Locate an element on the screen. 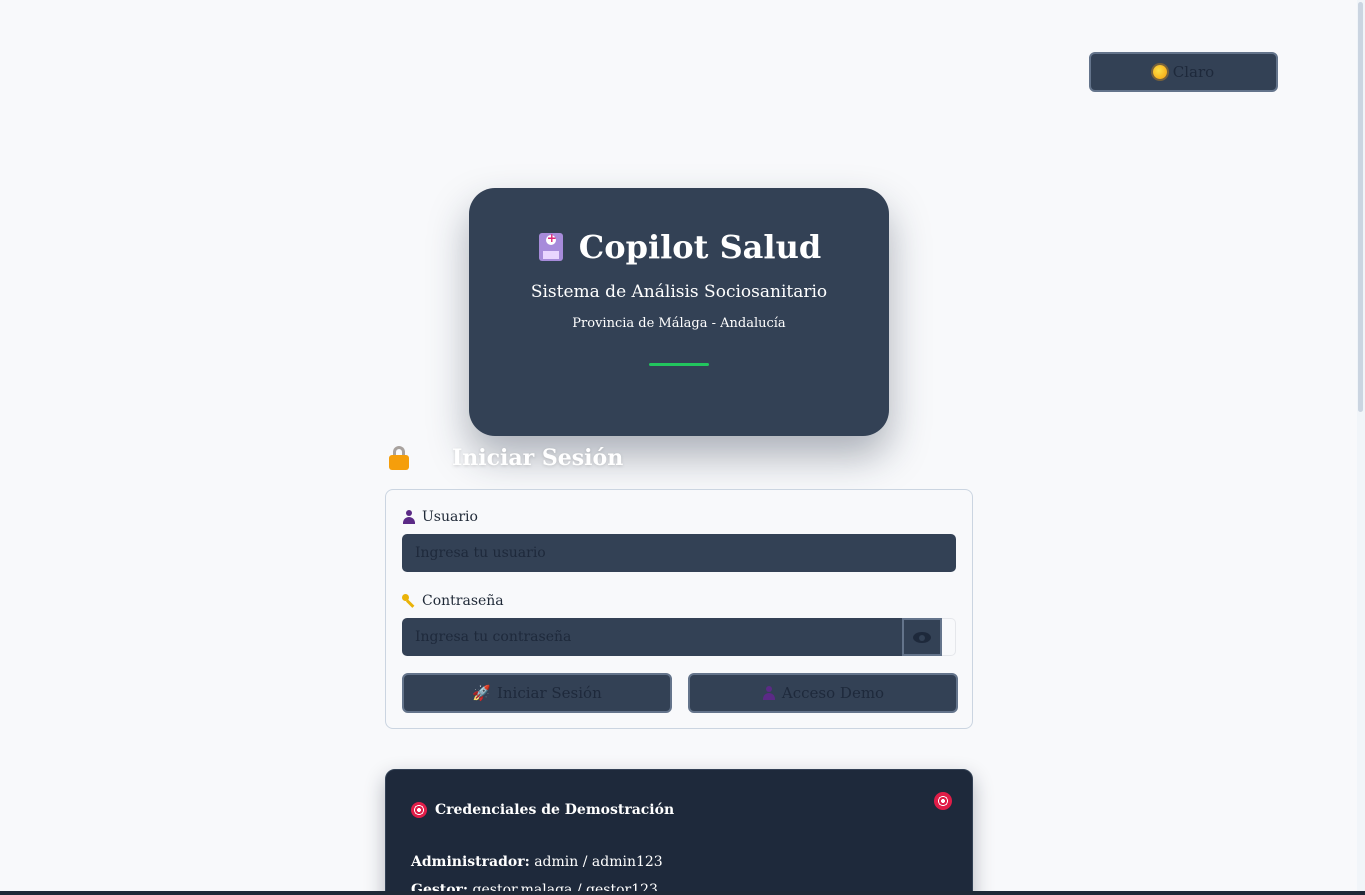  demo-access-label: Acceso Demo is located at coordinates (833, 693).